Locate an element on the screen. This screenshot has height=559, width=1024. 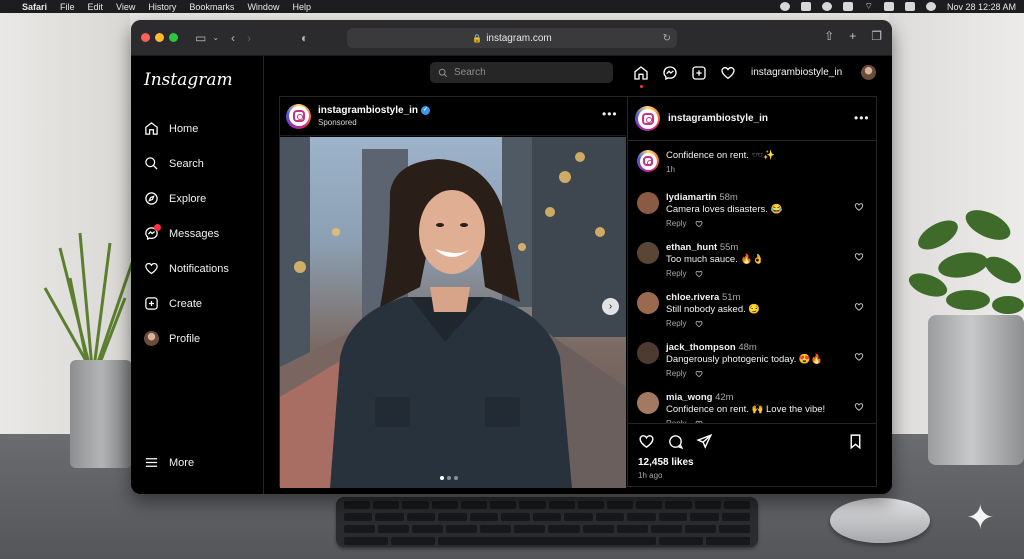
share-icon is located at coordinates (704, 441).